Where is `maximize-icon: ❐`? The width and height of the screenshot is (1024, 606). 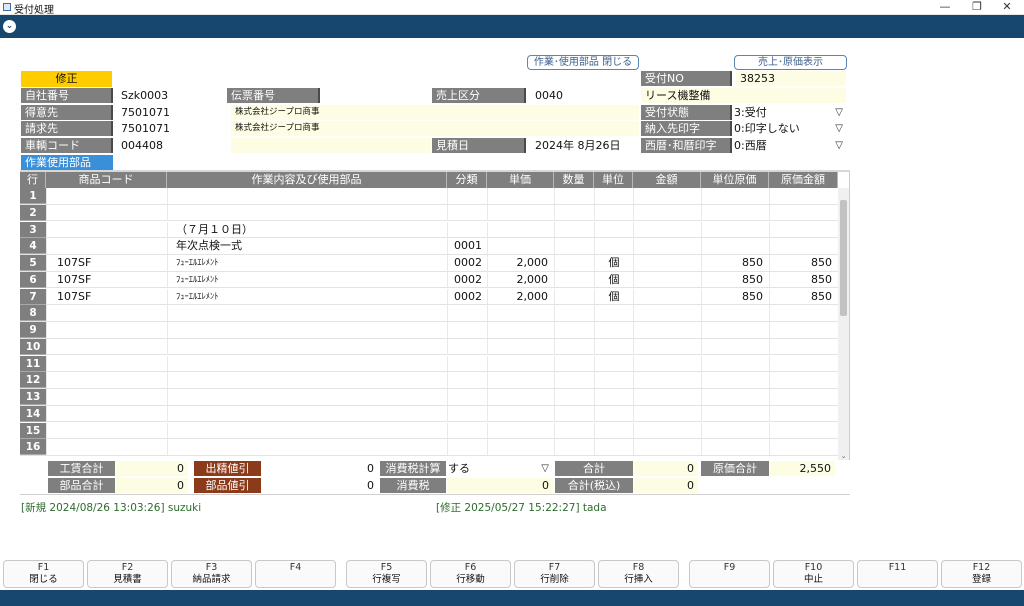
maximize-icon: ❐ is located at coordinates (977, 7).